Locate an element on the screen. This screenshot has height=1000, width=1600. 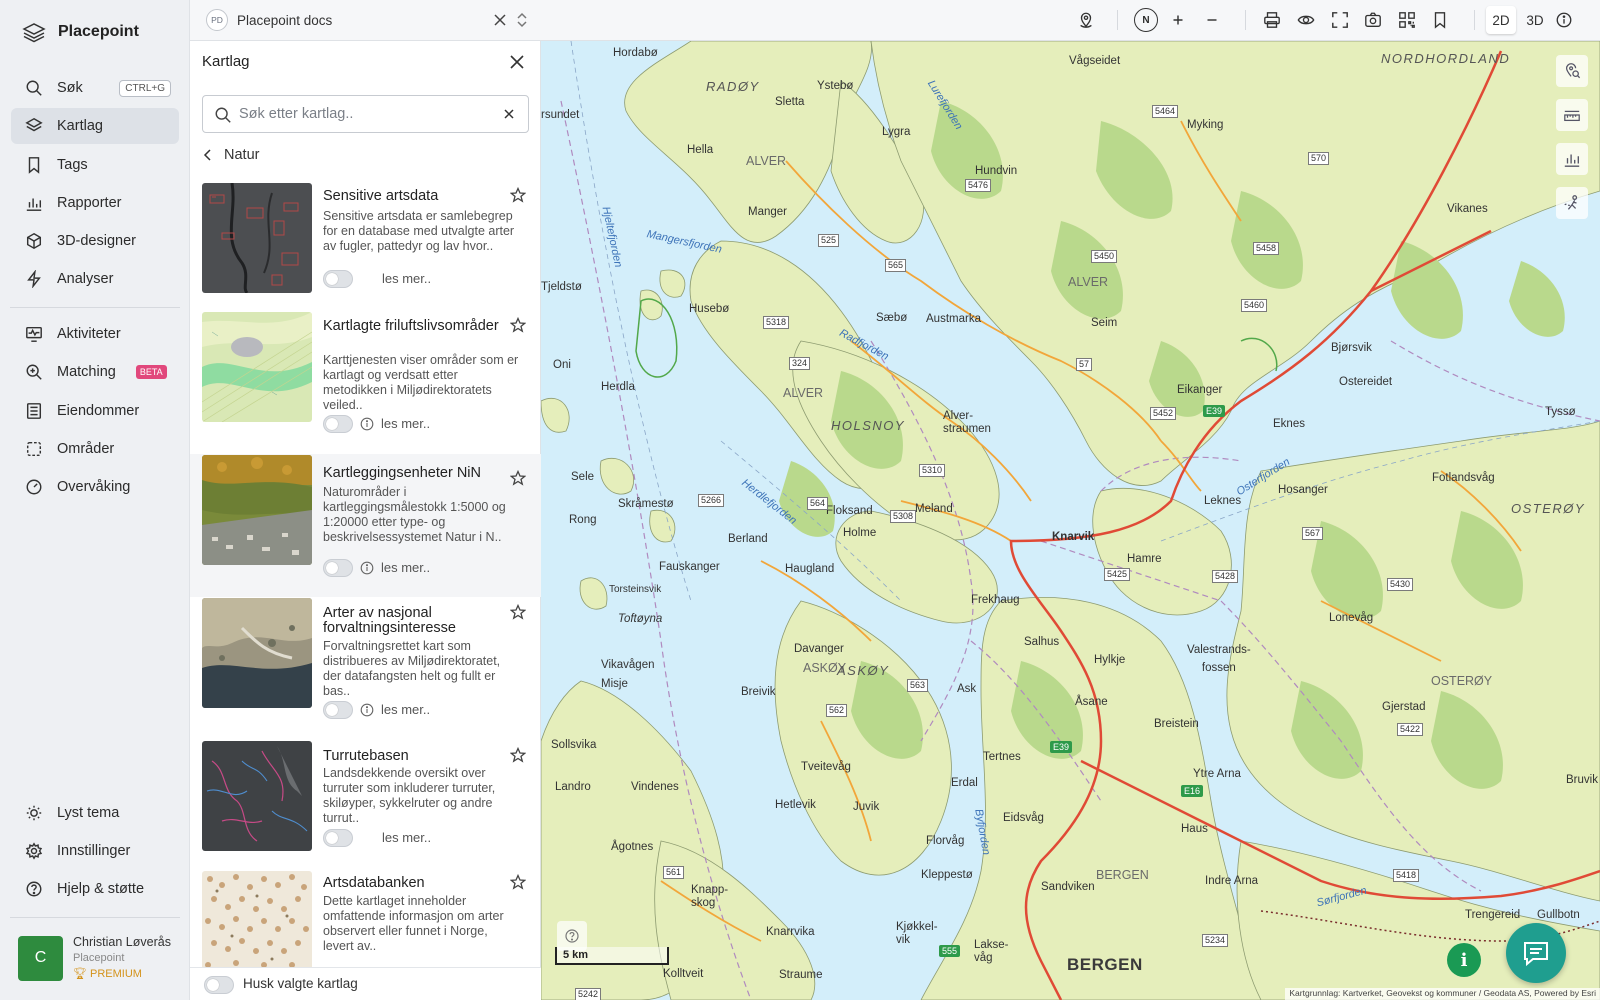
nav-item-map-layers: Kartlag is located at coordinates (95, 126).